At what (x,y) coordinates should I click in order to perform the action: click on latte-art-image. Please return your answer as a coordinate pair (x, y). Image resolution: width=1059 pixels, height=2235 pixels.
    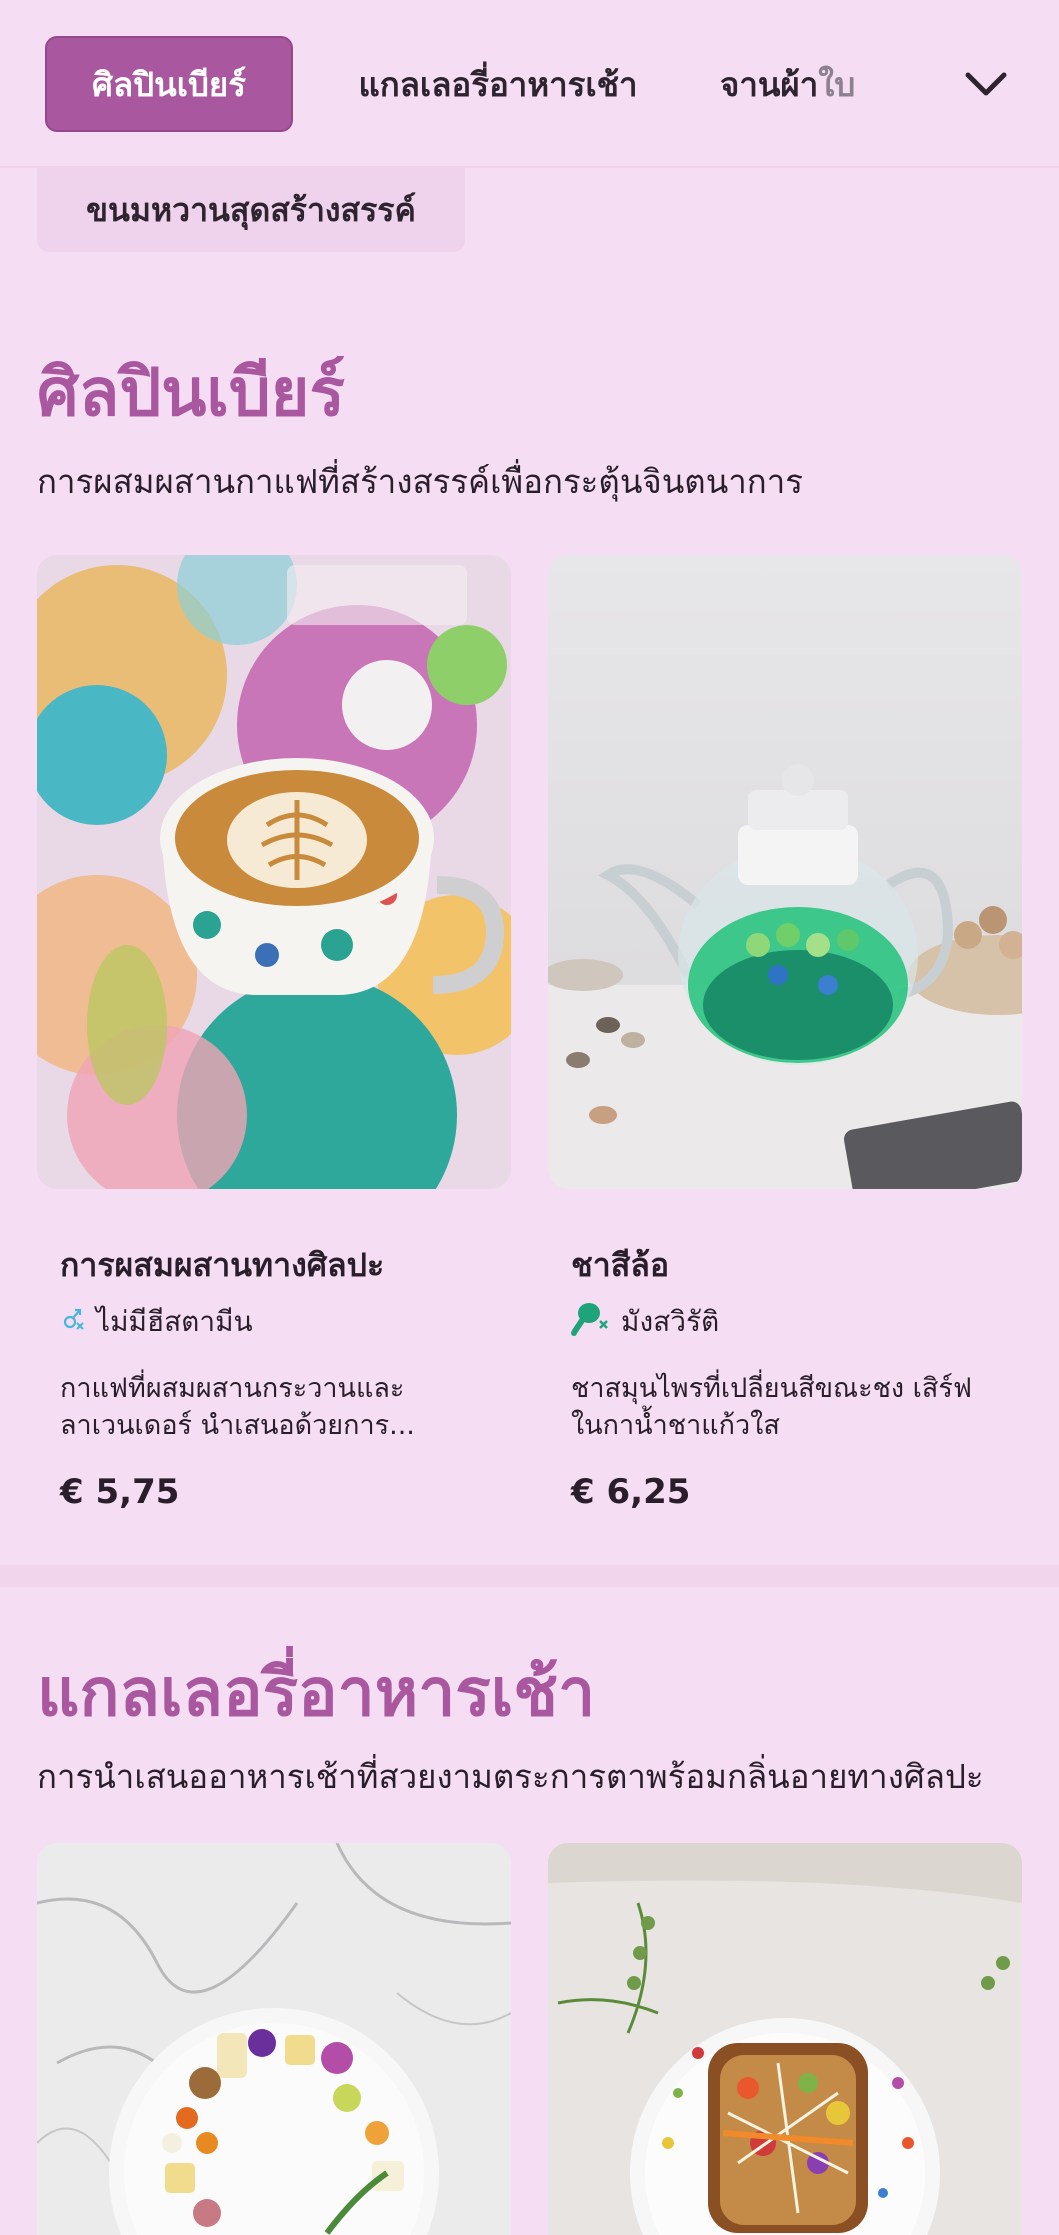
    Looking at the image, I should click on (274, 872).